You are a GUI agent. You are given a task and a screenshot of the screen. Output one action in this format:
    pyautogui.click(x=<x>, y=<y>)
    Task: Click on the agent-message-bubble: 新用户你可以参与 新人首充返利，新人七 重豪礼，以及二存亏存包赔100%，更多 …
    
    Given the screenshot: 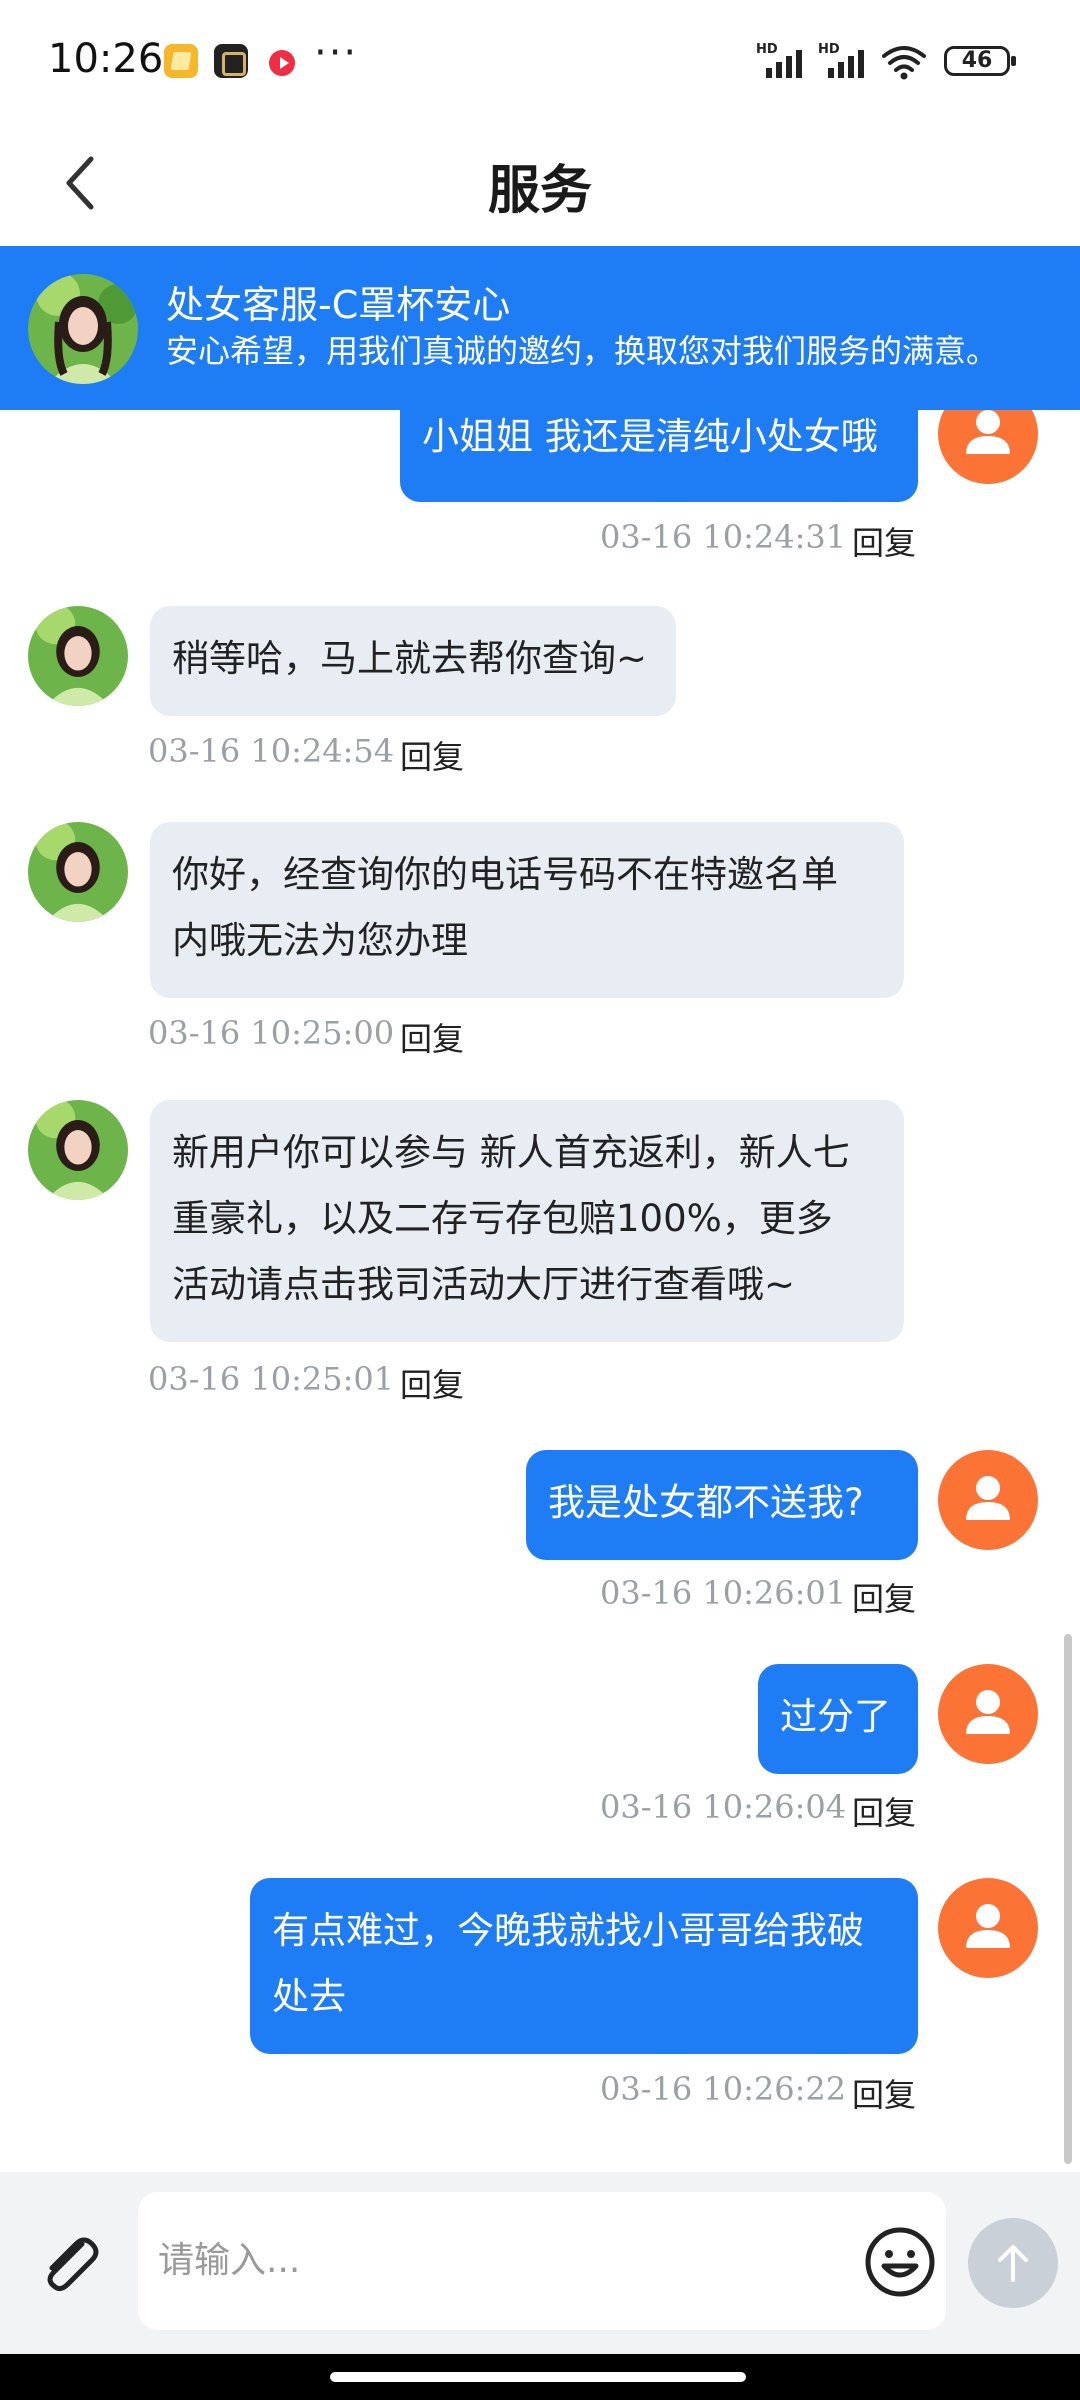 What is the action you would take?
    pyautogui.click(x=527, y=1221)
    